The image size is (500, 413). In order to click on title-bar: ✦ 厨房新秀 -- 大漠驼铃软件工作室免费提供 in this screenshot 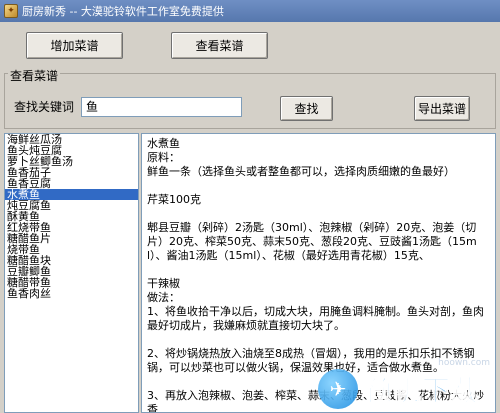, I will do `click(250, 11)`.